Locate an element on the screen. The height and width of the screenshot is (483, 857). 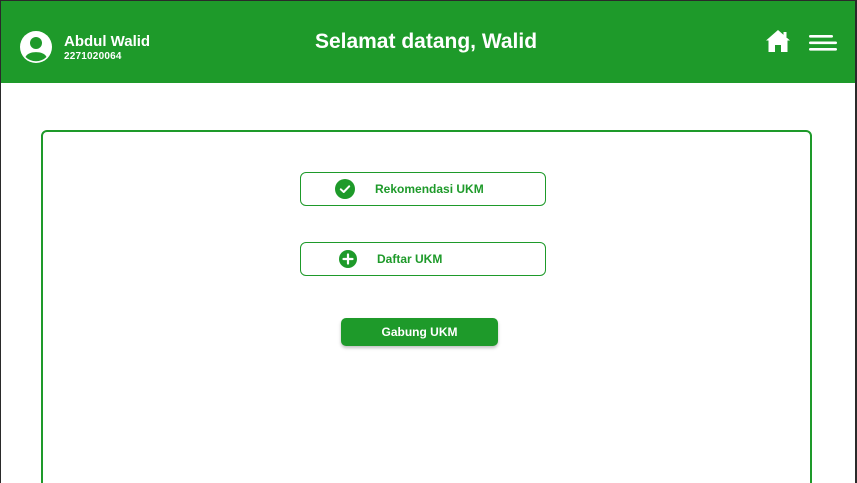
daftar-ukm-button: Daftar UKM is located at coordinates (423, 259).